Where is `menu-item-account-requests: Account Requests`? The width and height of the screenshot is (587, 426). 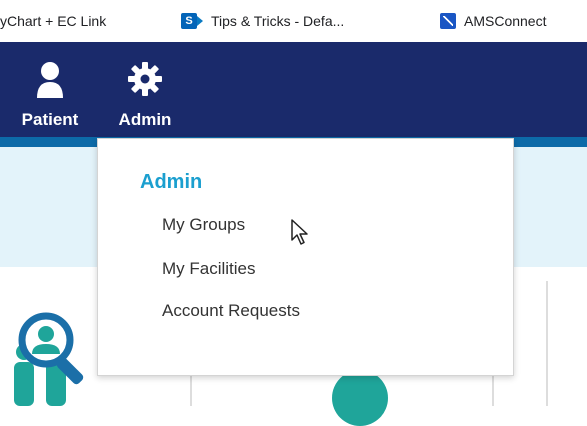
menu-item-account-requests: Account Requests is located at coordinates (231, 311).